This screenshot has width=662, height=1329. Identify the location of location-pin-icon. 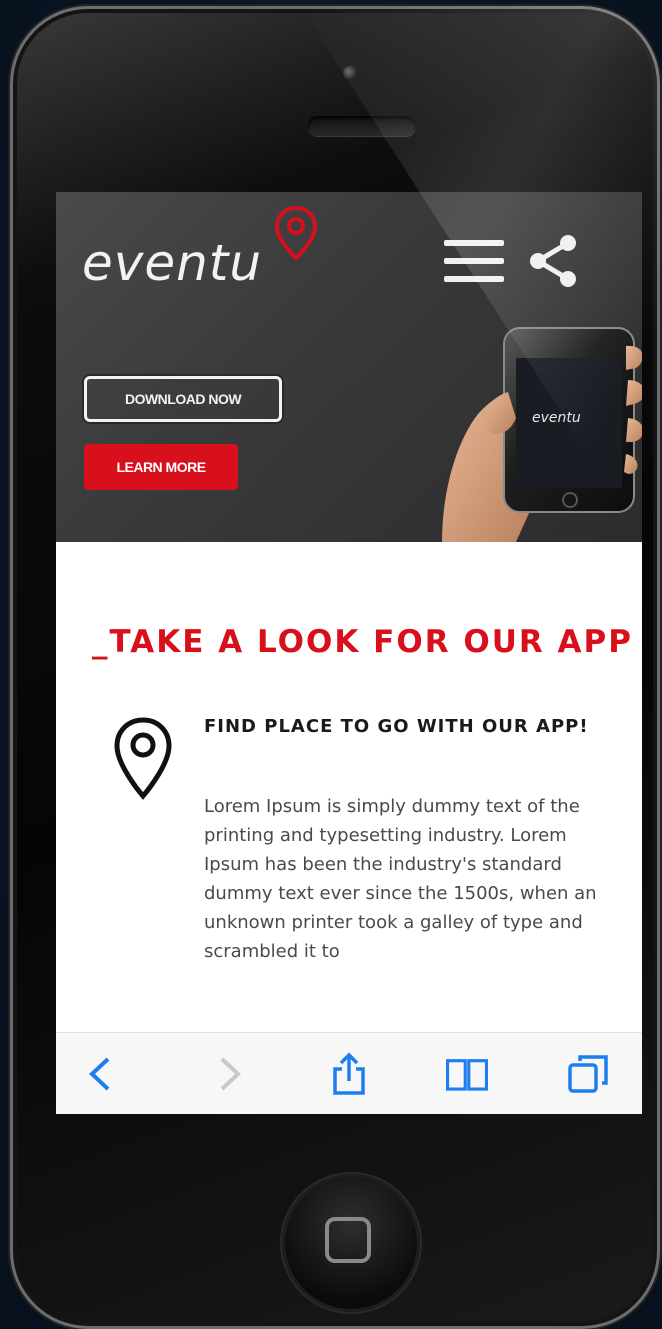
(143, 758).